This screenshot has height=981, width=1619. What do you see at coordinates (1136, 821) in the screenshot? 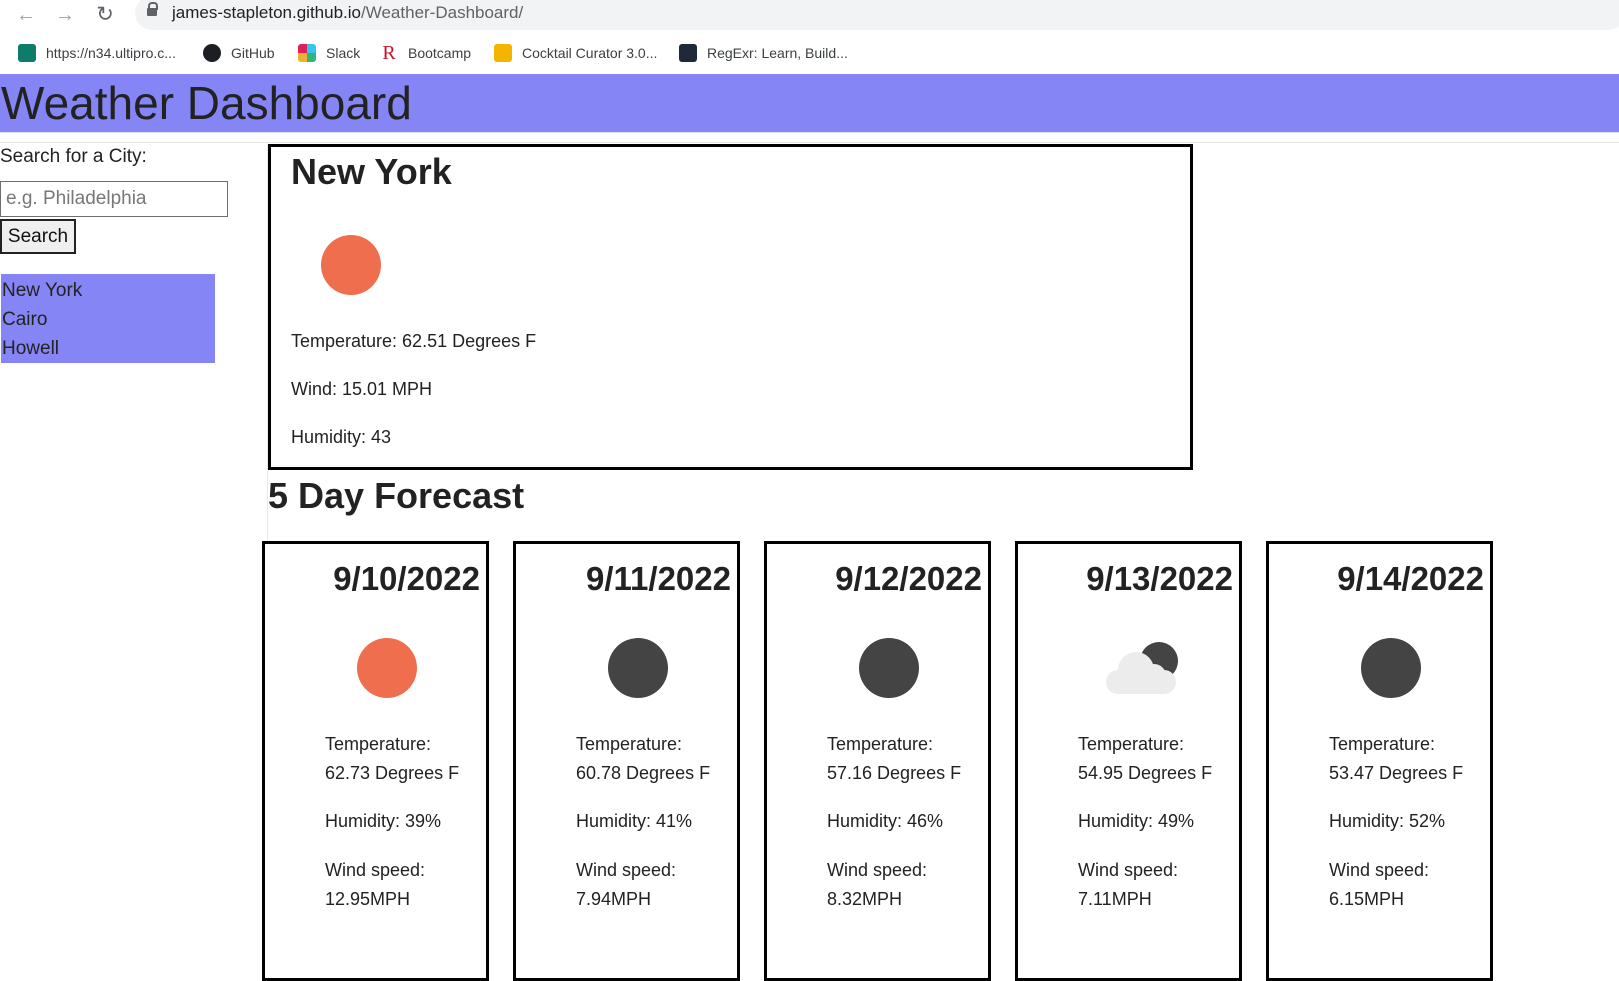
I see `forecast-humidity: Humidity: 49%` at bounding box center [1136, 821].